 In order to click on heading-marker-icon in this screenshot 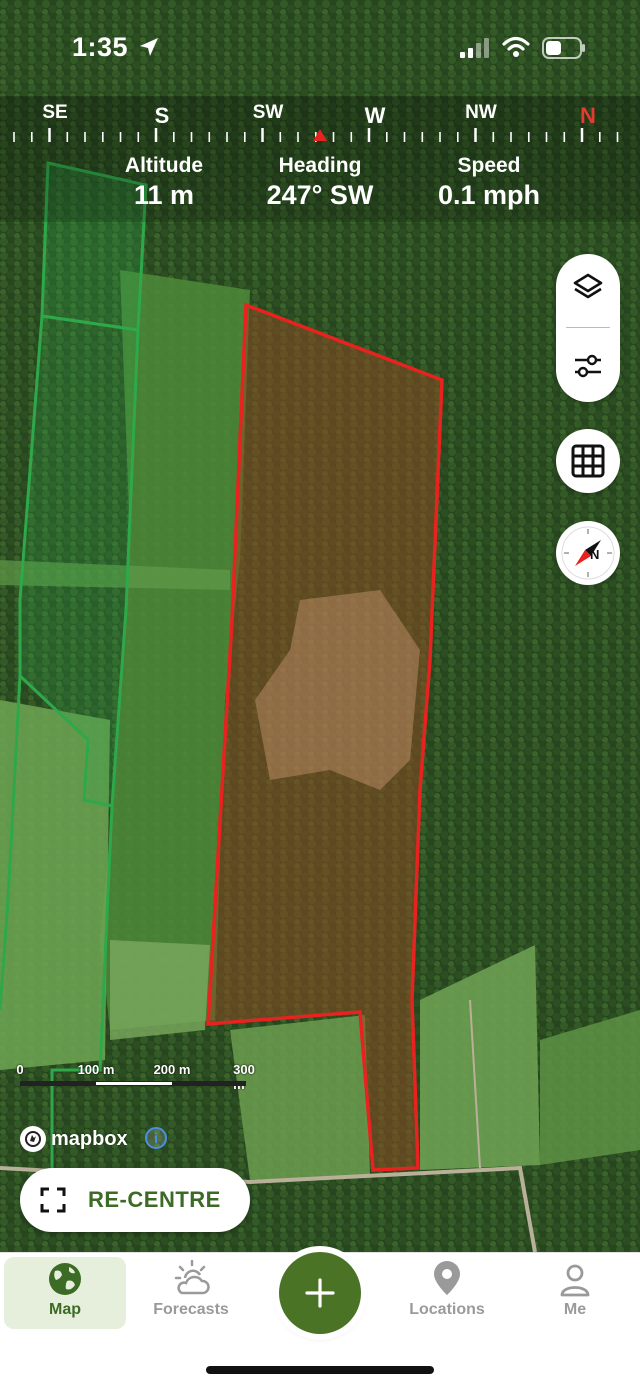, I will do `click(320, 135)`.